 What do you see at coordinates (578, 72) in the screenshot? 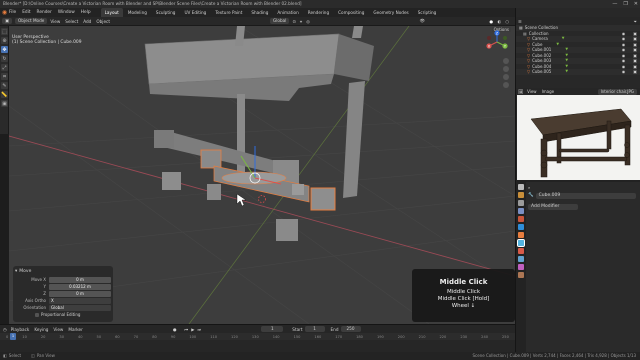
I see `outliner-item: ▽ Cube.005 ▼ ◉ ▣` at bounding box center [578, 72].